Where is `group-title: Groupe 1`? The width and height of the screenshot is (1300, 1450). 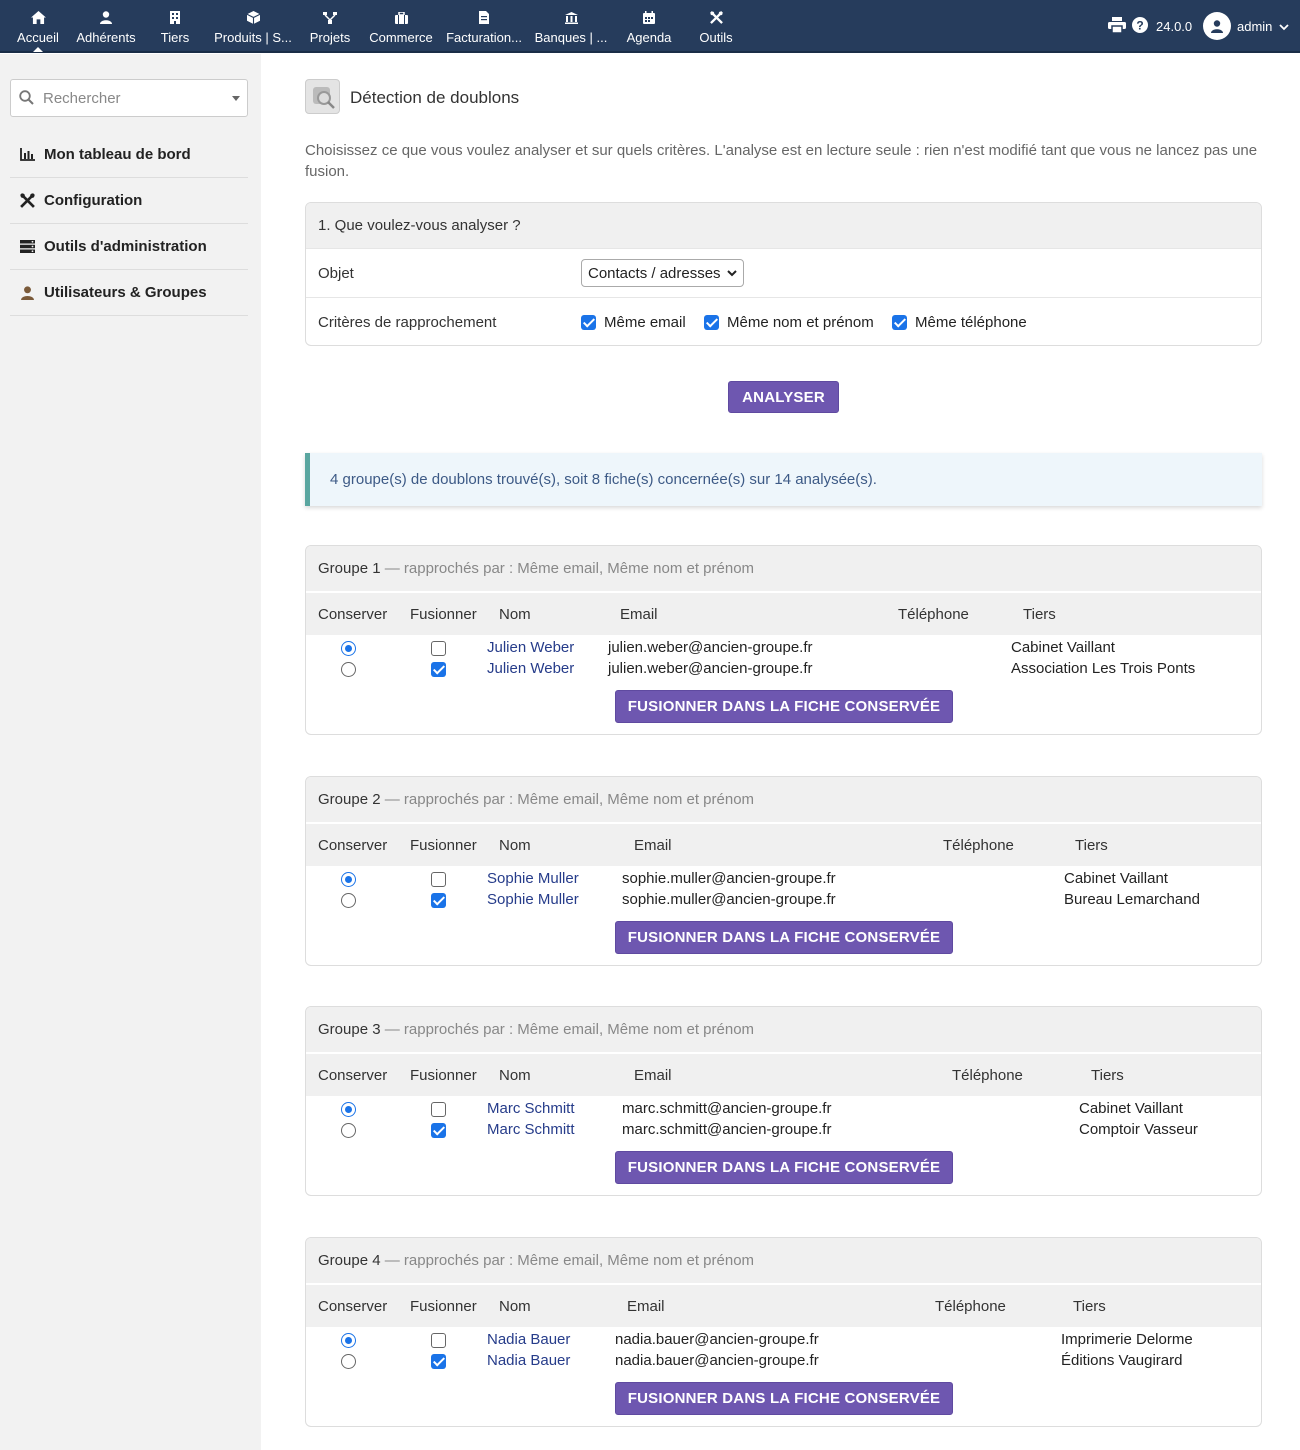
group-title: Groupe 1 is located at coordinates (349, 568).